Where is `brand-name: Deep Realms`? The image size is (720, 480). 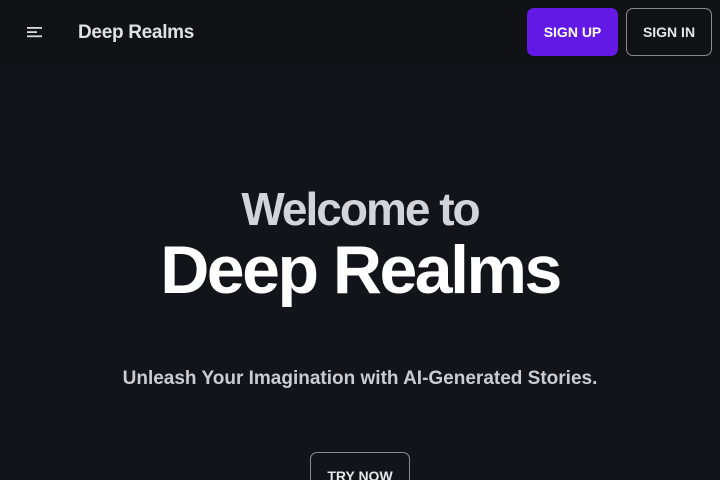
brand-name: Deep Realms is located at coordinates (136, 33).